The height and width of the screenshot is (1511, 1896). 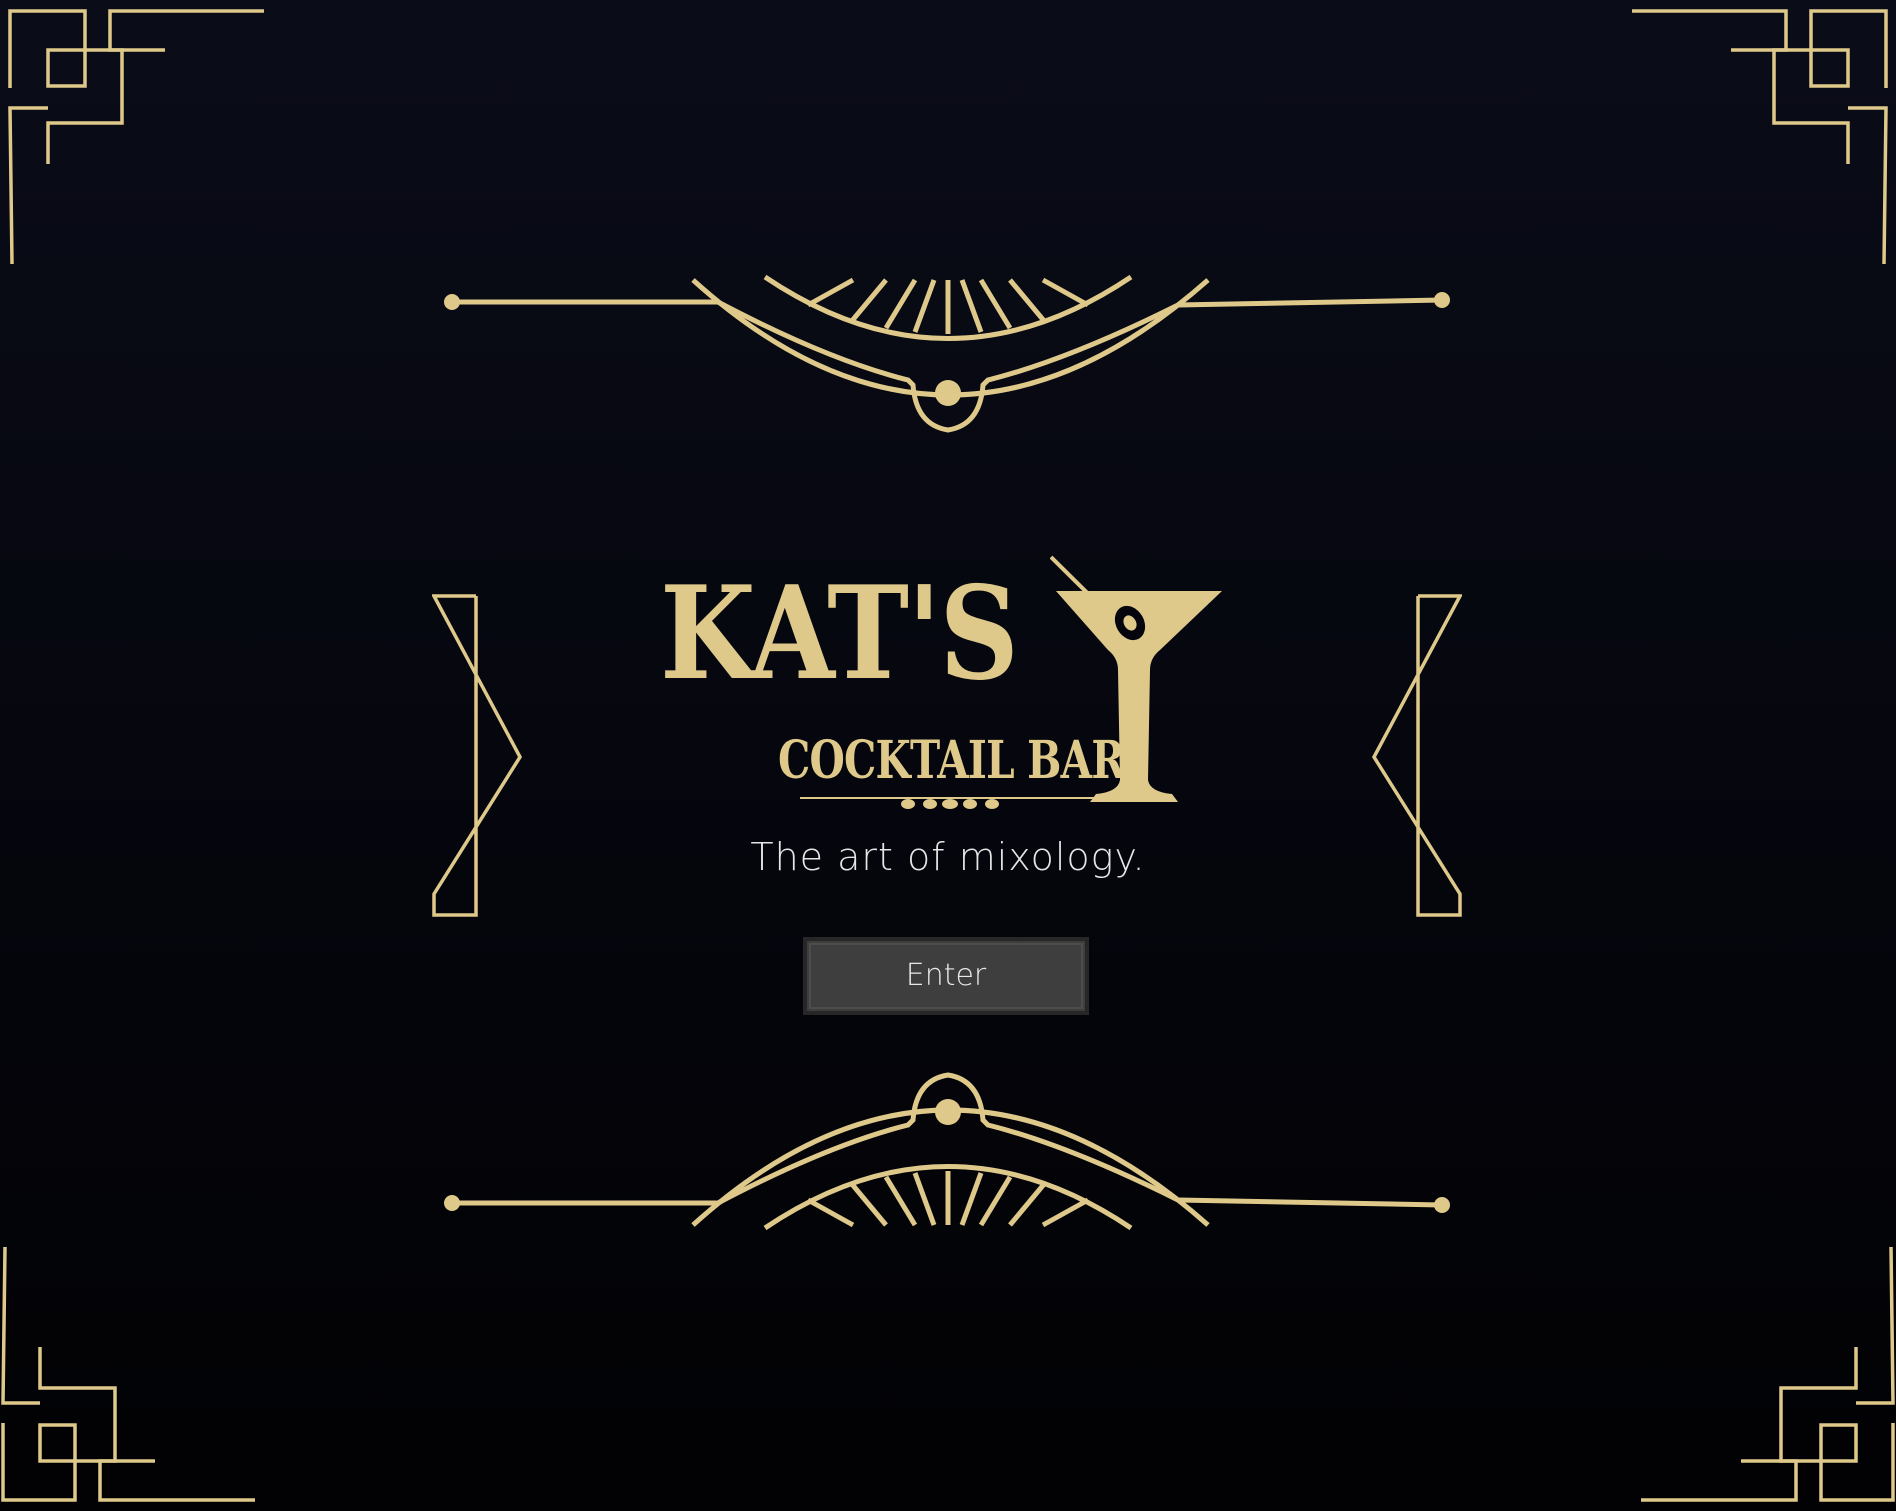 I want to click on brand-logo: KAT'S COCKTAIL BAR, so click(x=950, y=685).